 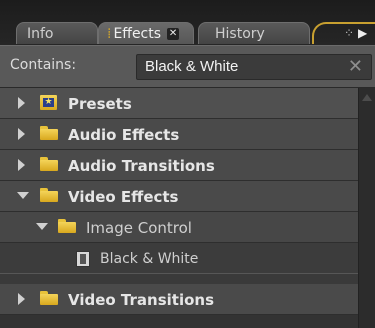 I want to click on grip-icon: ⁘, so click(x=351, y=33).